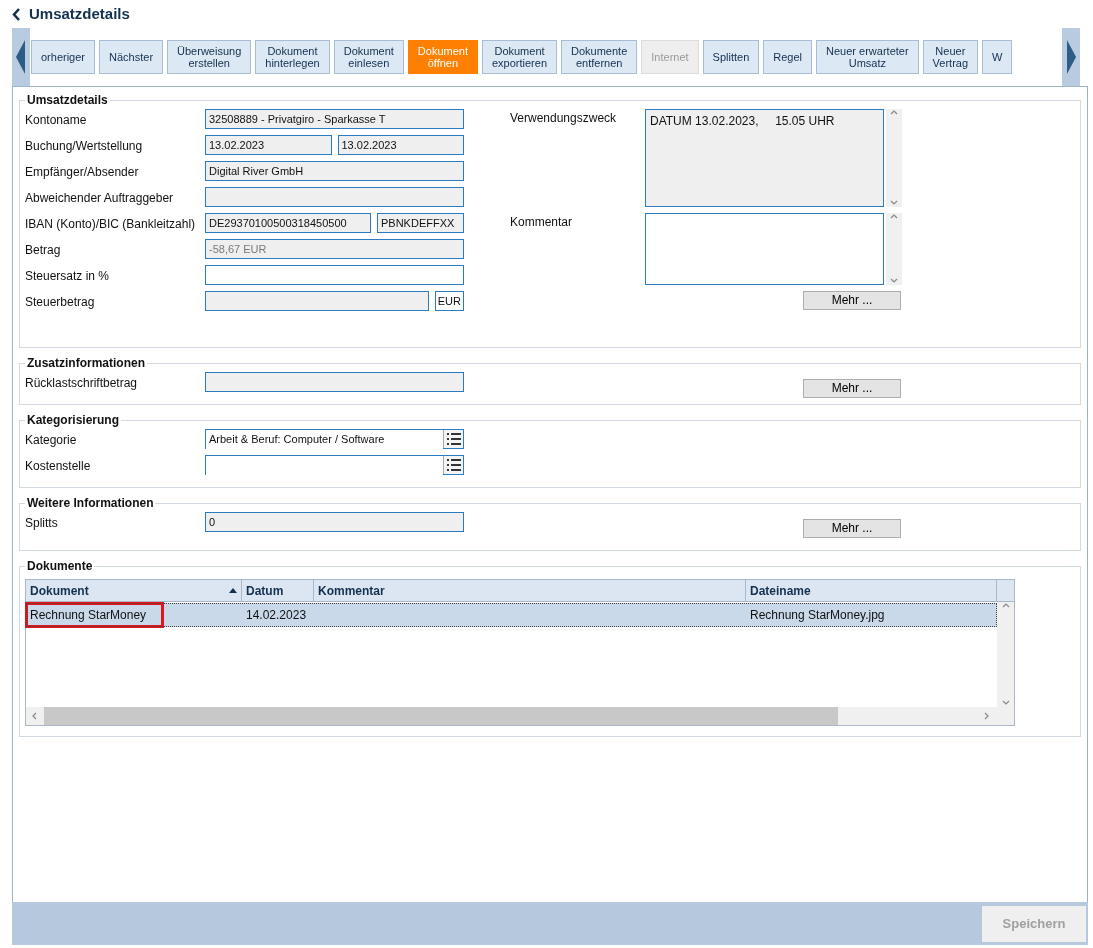 The width and height of the screenshot is (1093, 948). Describe the element at coordinates (60, 302) in the screenshot. I see `field-label: Steuerbetrag` at that location.